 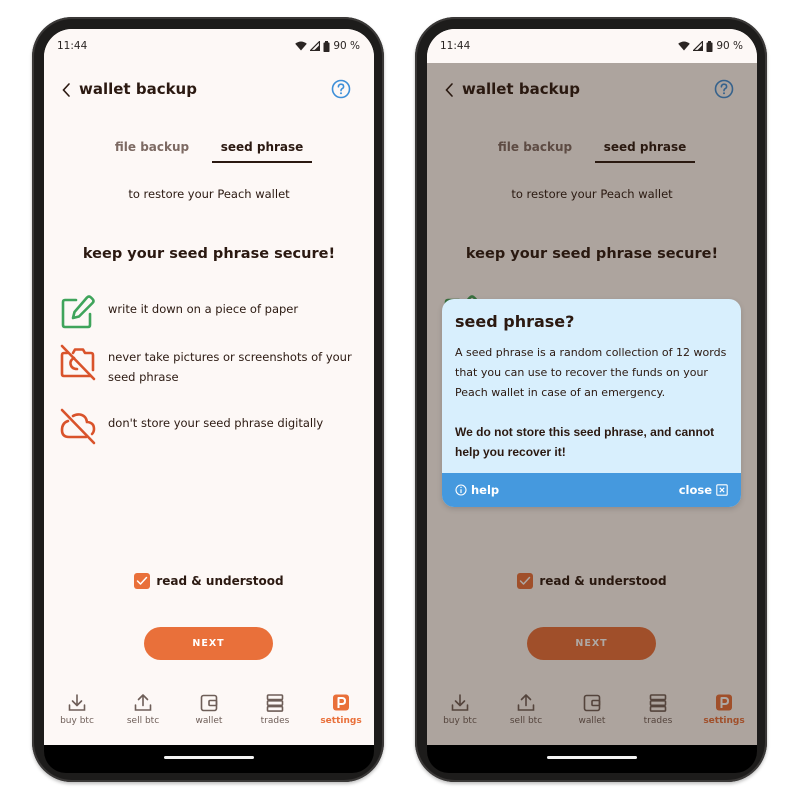 I want to click on tab-file-backup: file backup, so click(x=152, y=150).